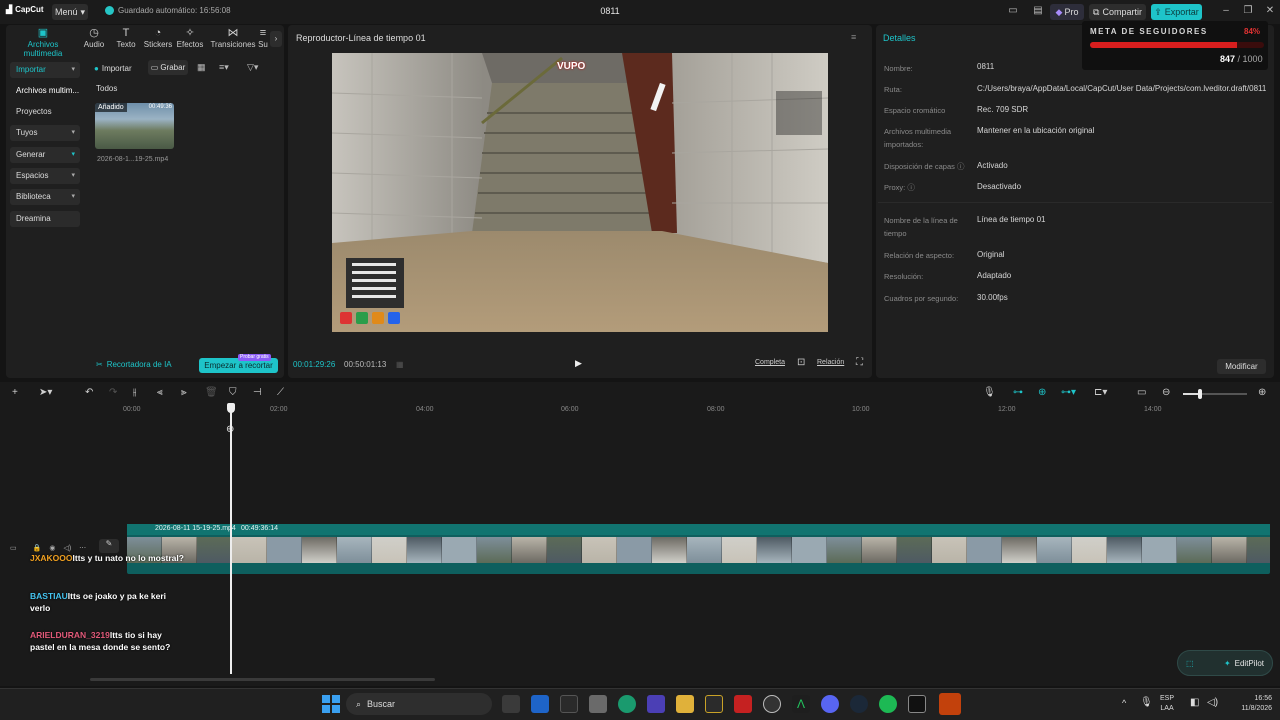  What do you see at coordinates (1215, 394) in the screenshot?
I see `zoom-slider` at bounding box center [1215, 394].